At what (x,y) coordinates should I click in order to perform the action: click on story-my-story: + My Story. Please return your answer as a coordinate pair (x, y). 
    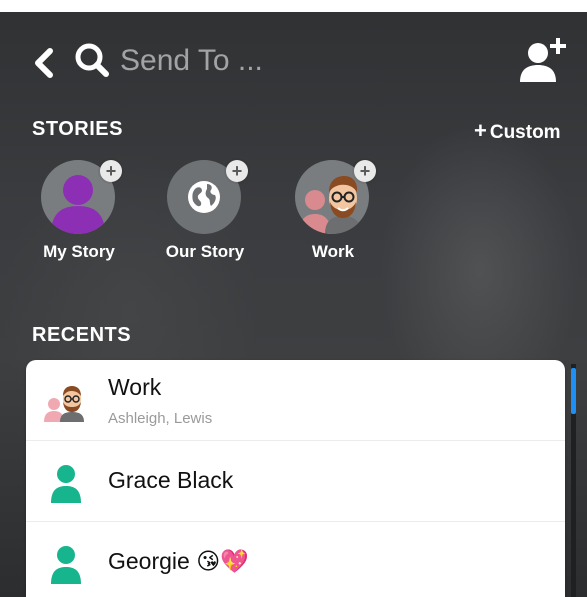
    Looking at the image, I should click on (79, 215).